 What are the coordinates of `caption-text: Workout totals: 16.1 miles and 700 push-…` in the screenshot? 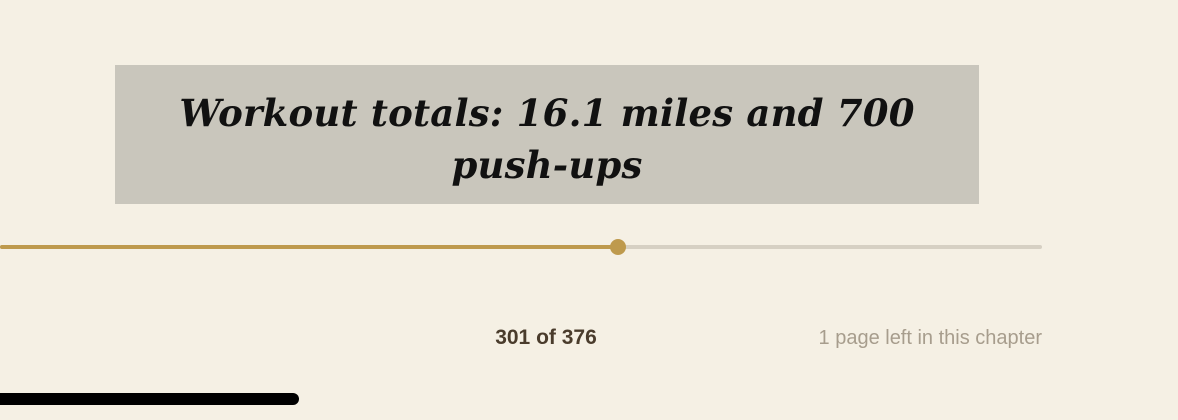 It's located at (547, 139).